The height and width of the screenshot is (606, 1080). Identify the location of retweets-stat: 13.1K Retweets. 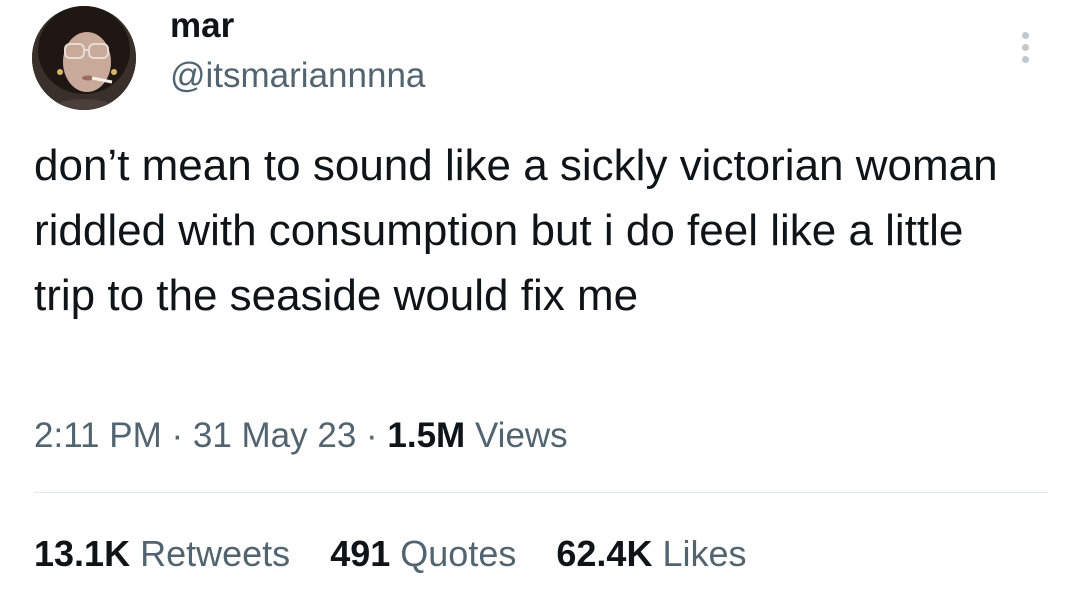
(162, 553).